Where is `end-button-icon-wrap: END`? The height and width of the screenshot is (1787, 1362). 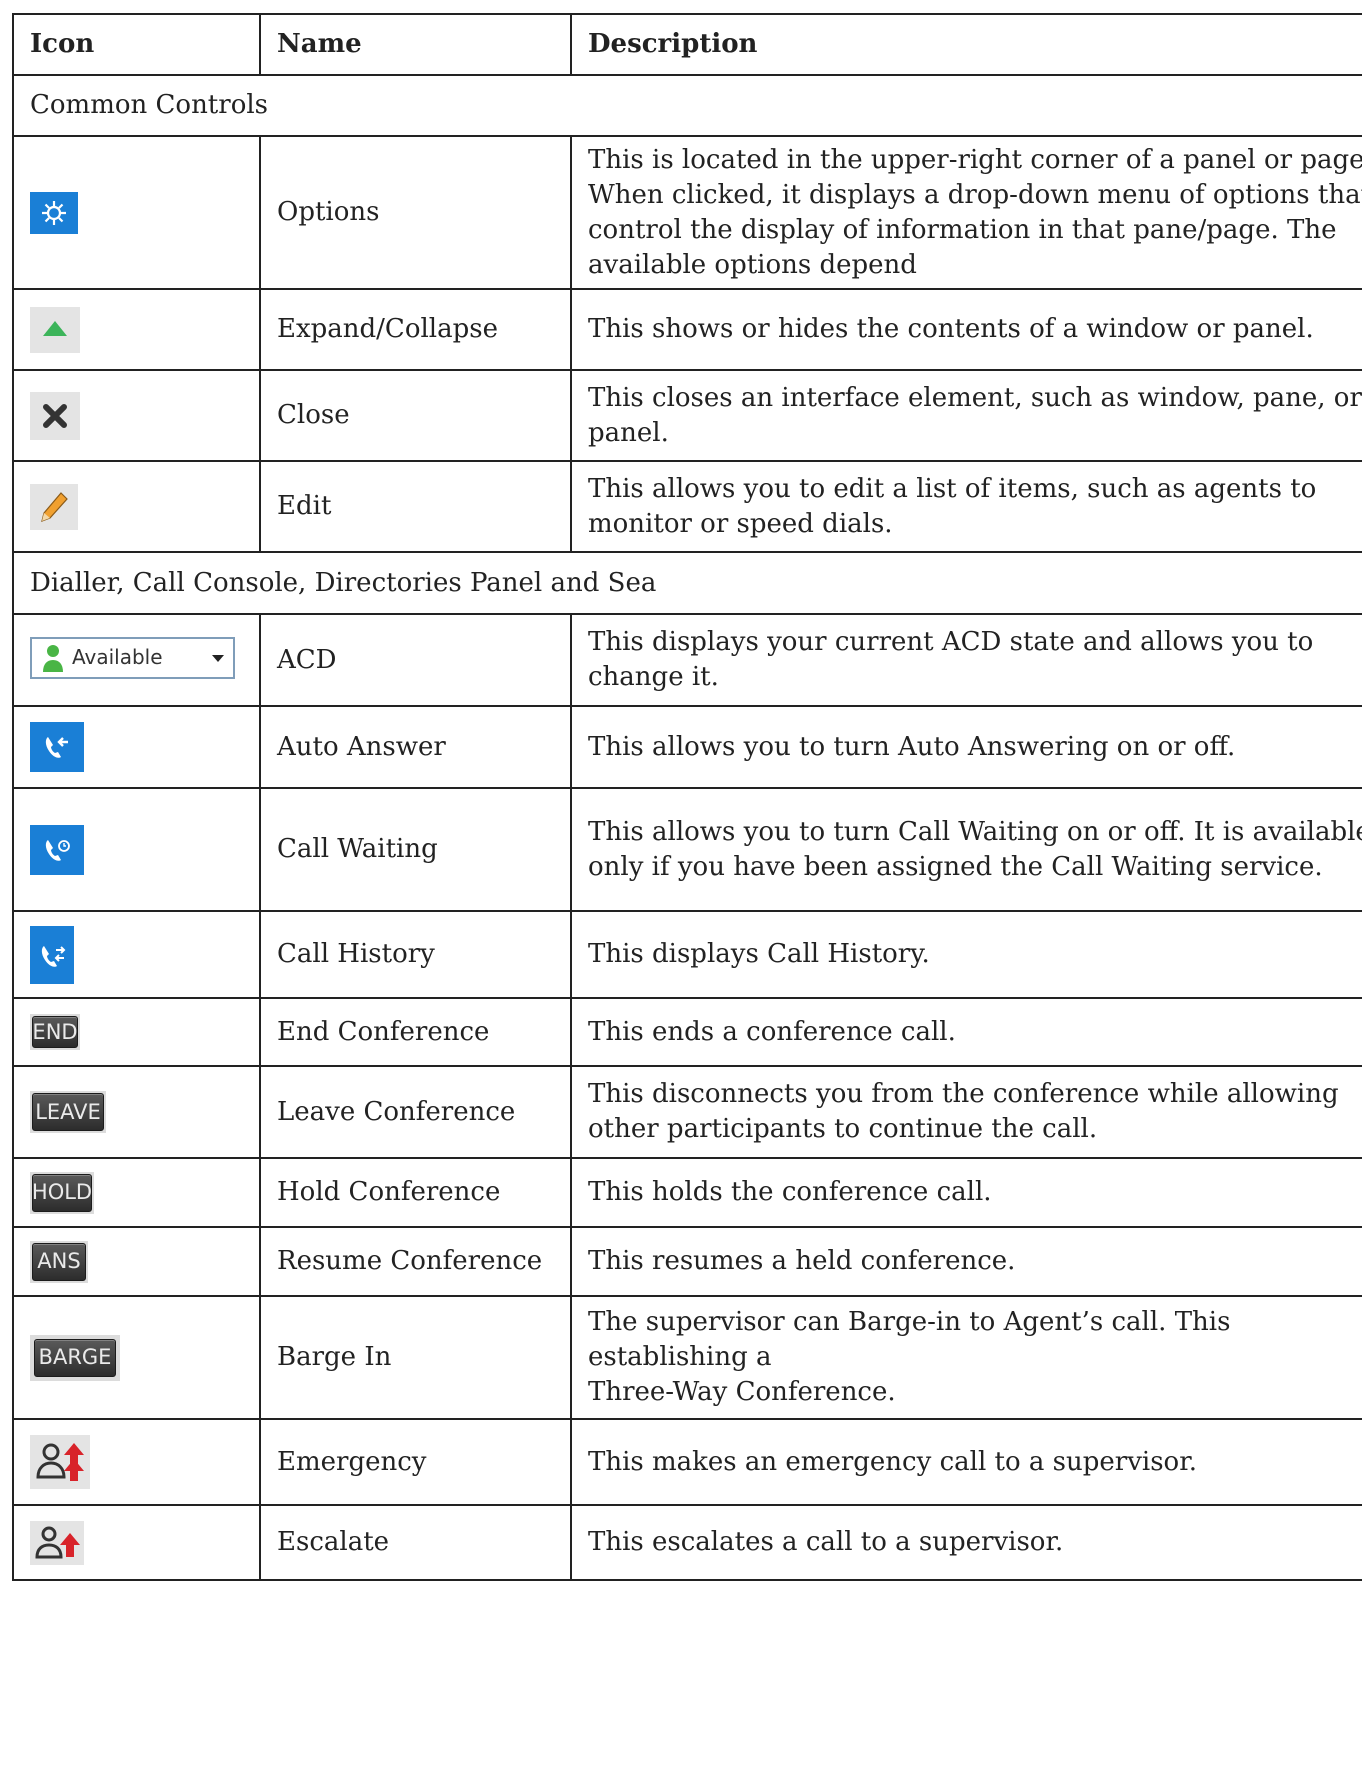 end-button-icon-wrap: END is located at coordinates (55, 1032).